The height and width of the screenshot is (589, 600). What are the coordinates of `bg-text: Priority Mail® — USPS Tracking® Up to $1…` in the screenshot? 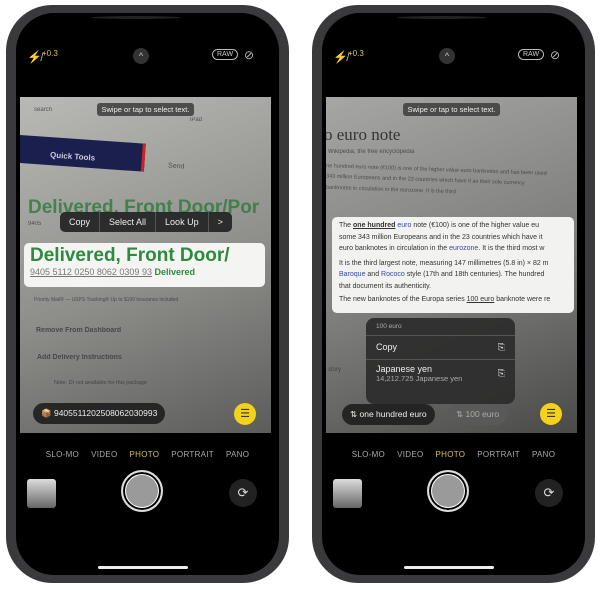 It's located at (106, 300).